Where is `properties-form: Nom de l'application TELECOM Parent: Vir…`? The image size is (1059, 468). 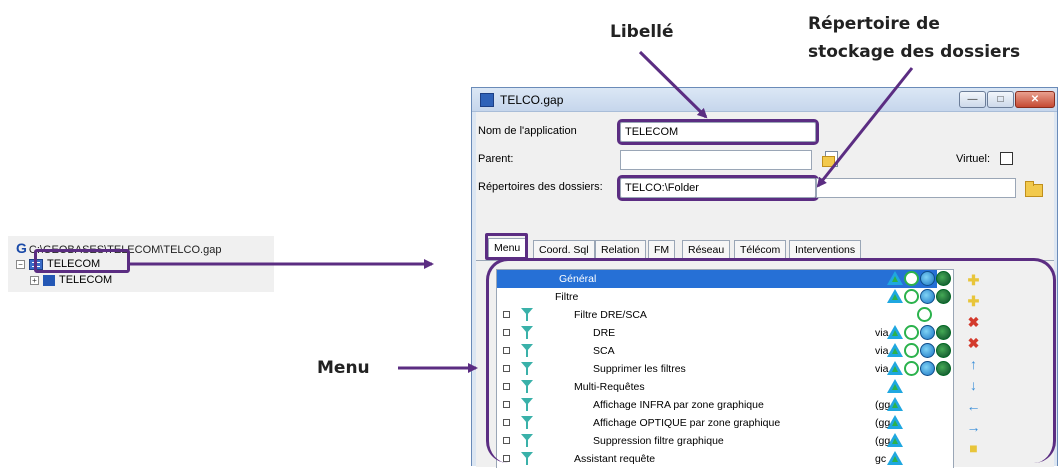
properties-form: Nom de l'application TELECOM Parent: Vir… is located at coordinates (765, 175).